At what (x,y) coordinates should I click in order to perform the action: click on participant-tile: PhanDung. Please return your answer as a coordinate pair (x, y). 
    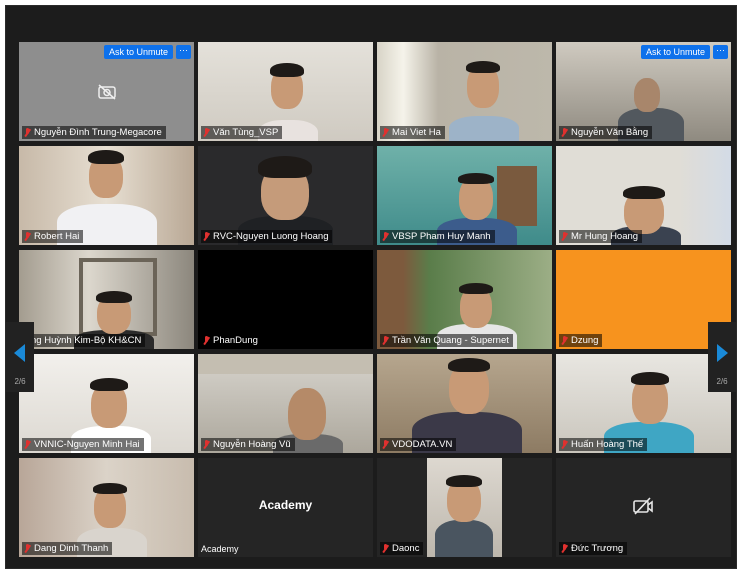
    Looking at the image, I should click on (285, 299).